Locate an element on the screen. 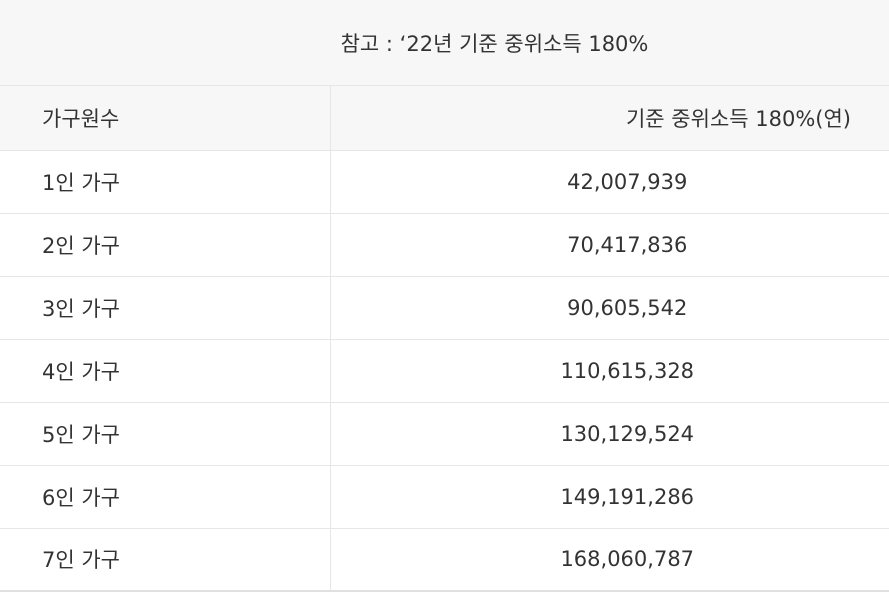  table-row: 3인 가구 90,605,542 is located at coordinates (444, 308).